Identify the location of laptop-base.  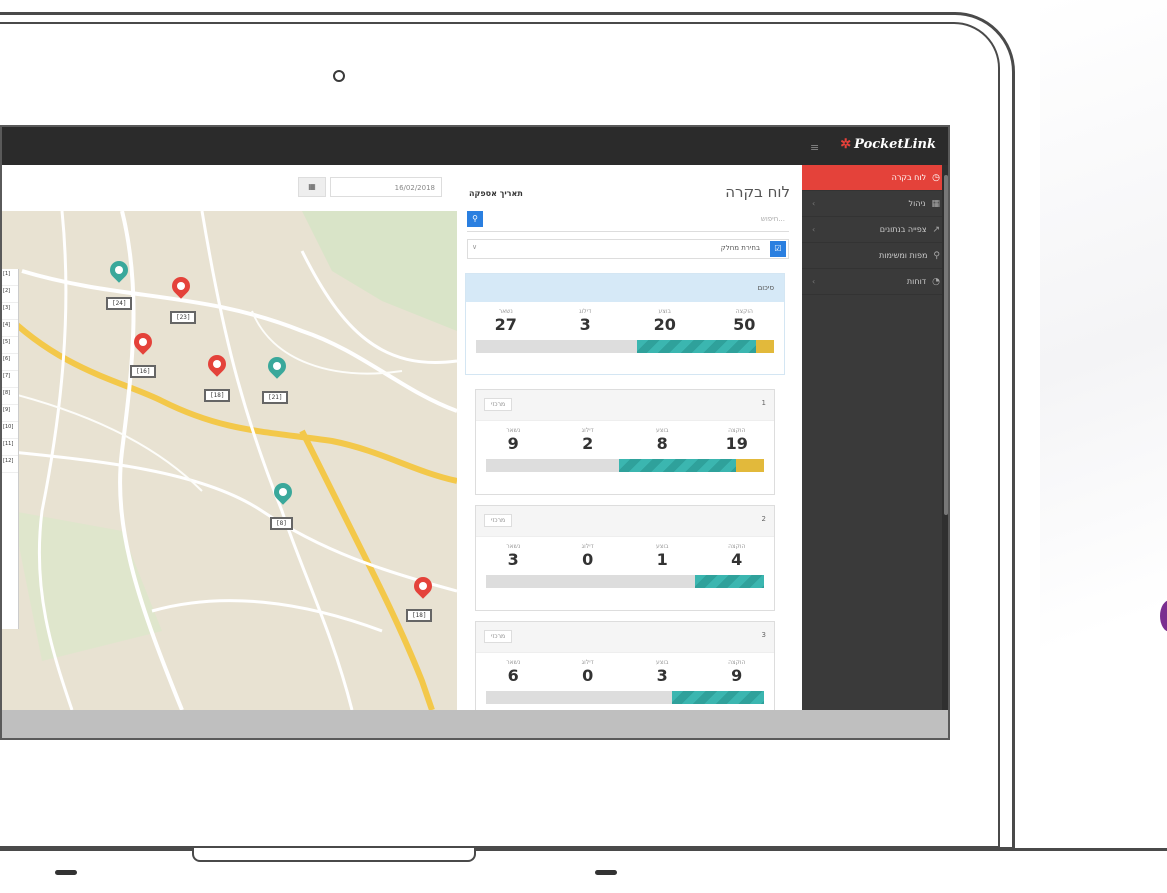
(583, 870).